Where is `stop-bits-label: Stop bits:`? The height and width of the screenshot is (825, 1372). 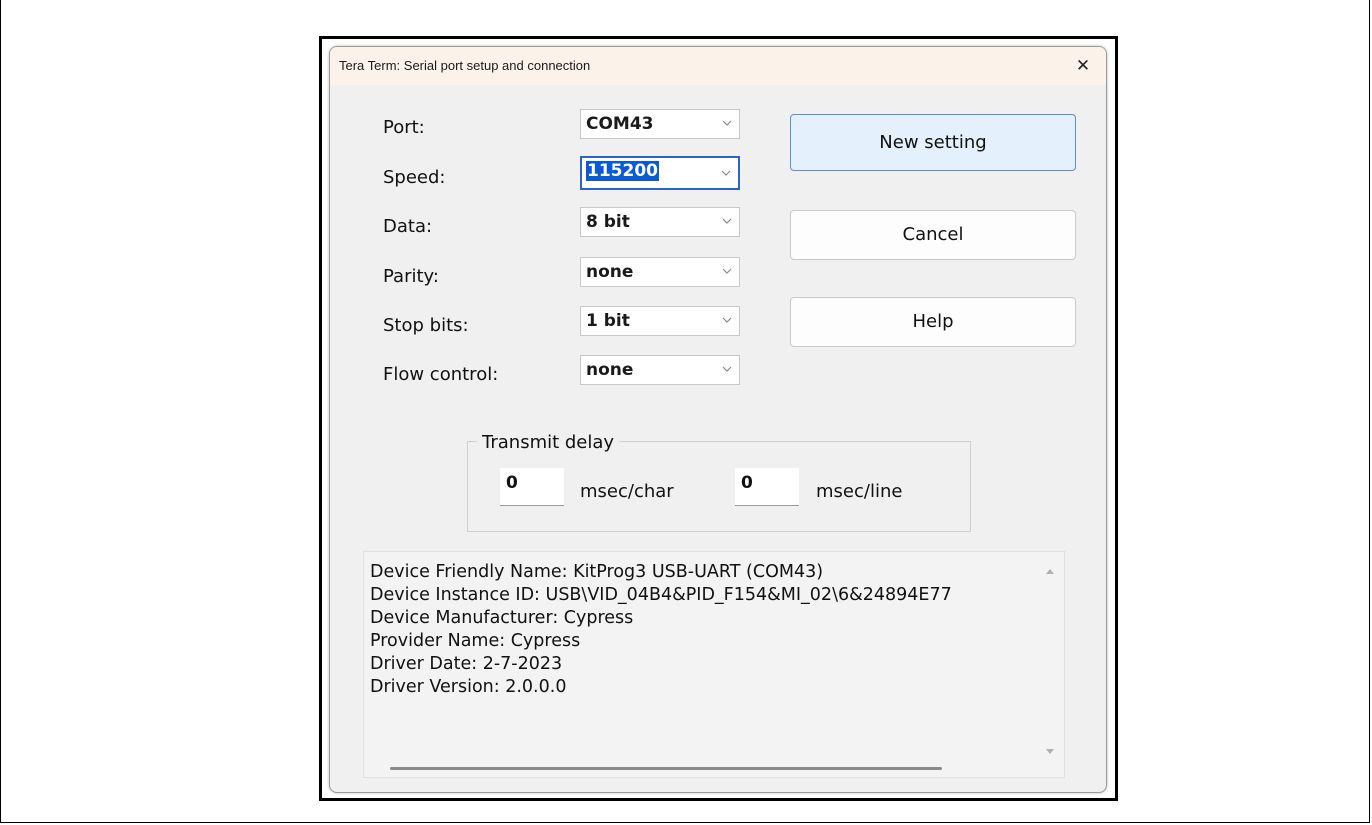
stop-bits-label: Stop bits: is located at coordinates (426, 325).